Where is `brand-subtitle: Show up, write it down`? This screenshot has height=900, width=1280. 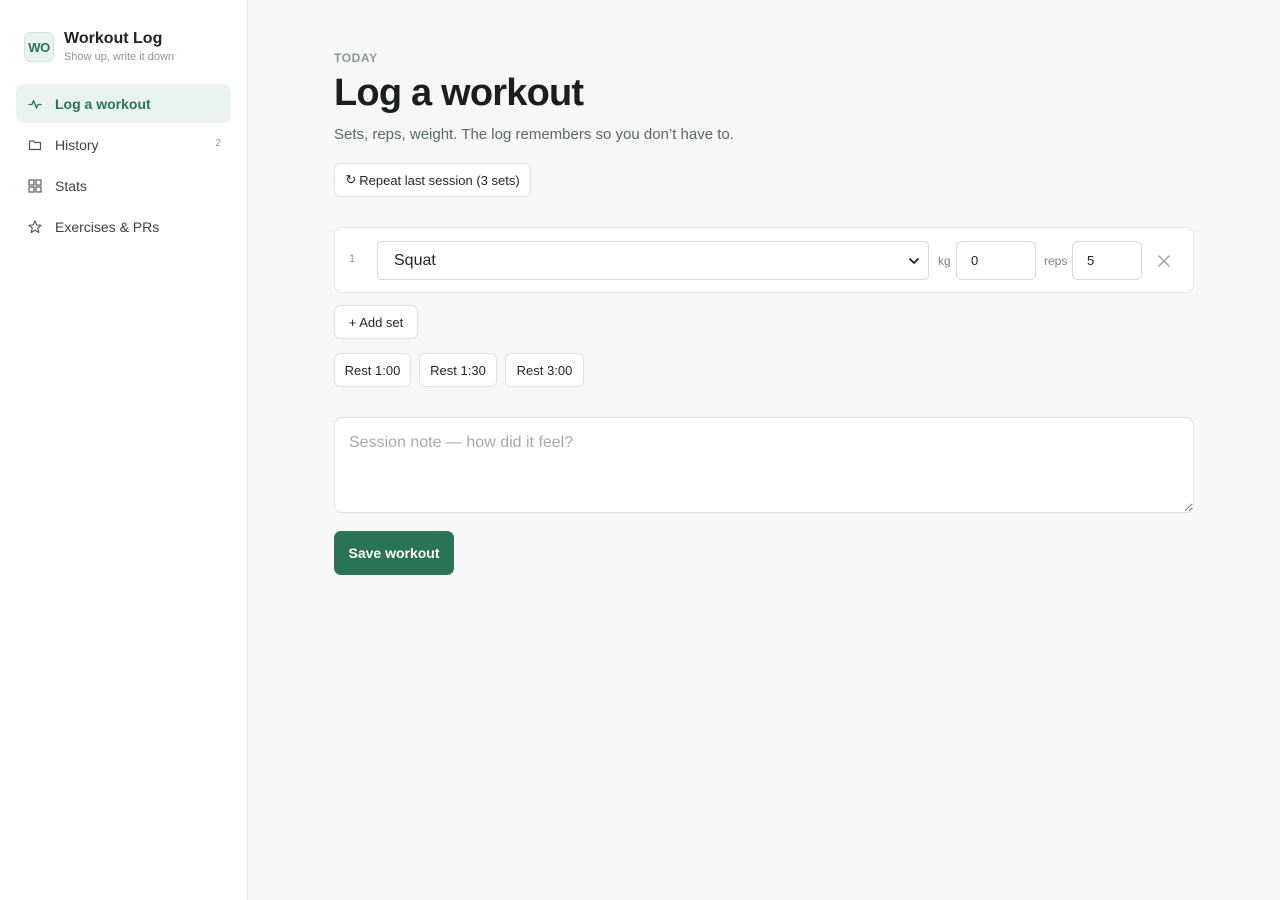 brand-subtitle: Show up, write it down is located at coordinates (119, 57).